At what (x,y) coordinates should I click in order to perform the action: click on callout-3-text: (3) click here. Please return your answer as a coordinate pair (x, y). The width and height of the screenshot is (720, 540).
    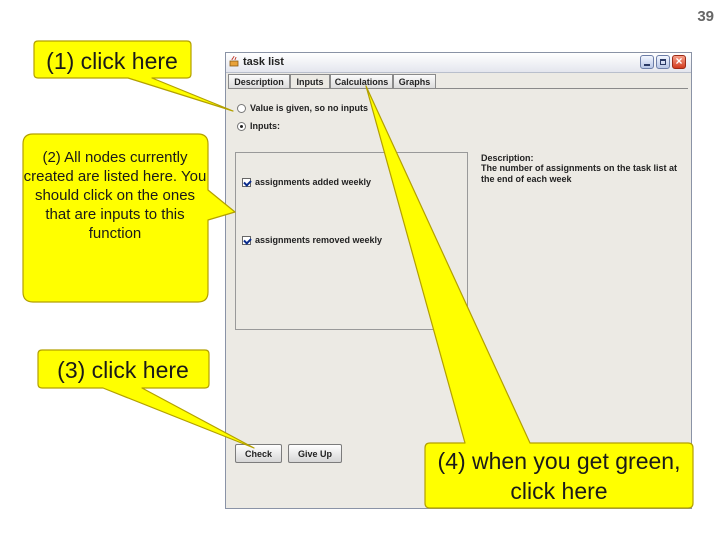
    Looking at the image, I should click on (123, 370).